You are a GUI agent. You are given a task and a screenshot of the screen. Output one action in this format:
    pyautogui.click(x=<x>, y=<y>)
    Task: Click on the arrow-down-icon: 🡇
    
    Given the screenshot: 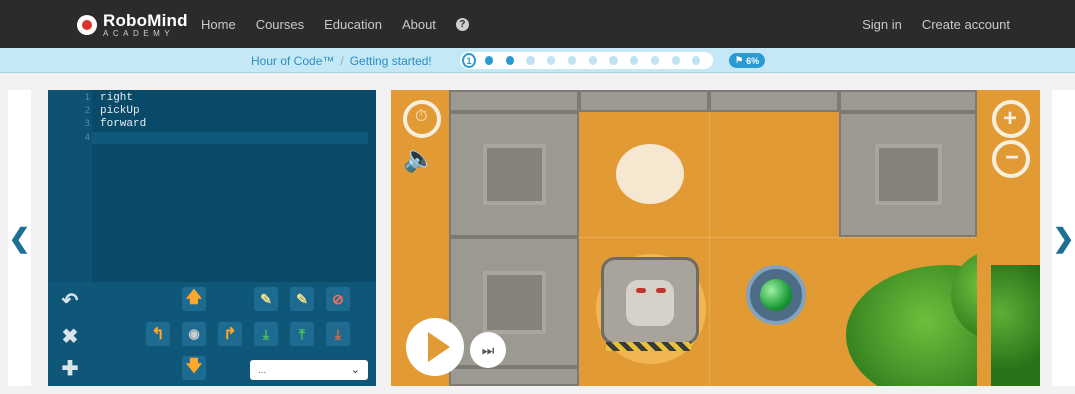 What is the action you would take?
    pyautogui.click(x=194, y=366)
    